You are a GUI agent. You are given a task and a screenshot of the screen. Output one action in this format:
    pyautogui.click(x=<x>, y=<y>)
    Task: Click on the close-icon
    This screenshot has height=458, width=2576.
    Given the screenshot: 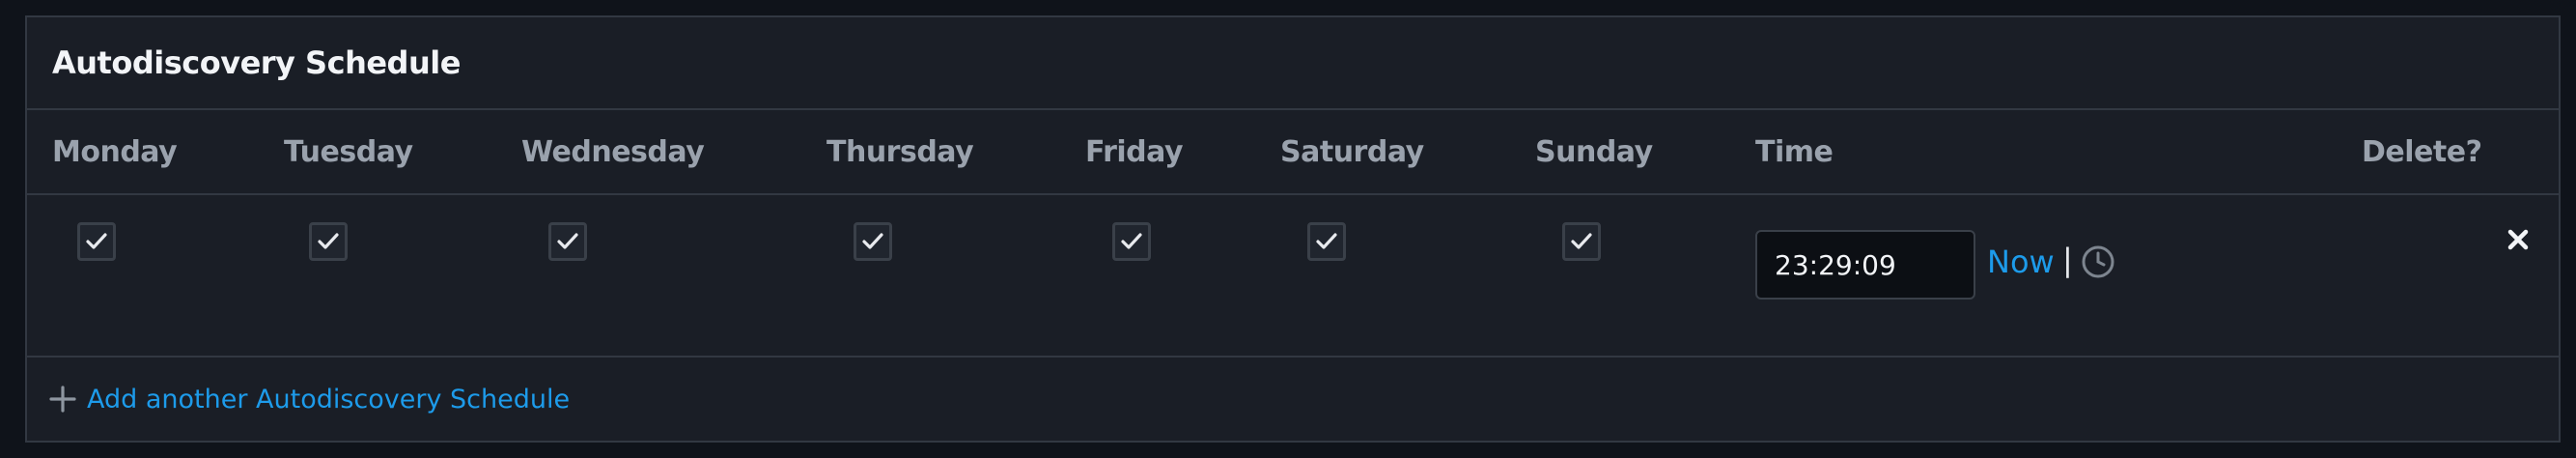 What is the action you would take?
    pyautogui.click(x=2519, y=240)
    